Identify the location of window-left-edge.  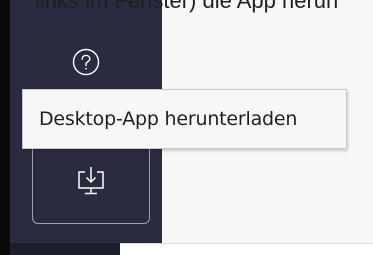
(5, 127).